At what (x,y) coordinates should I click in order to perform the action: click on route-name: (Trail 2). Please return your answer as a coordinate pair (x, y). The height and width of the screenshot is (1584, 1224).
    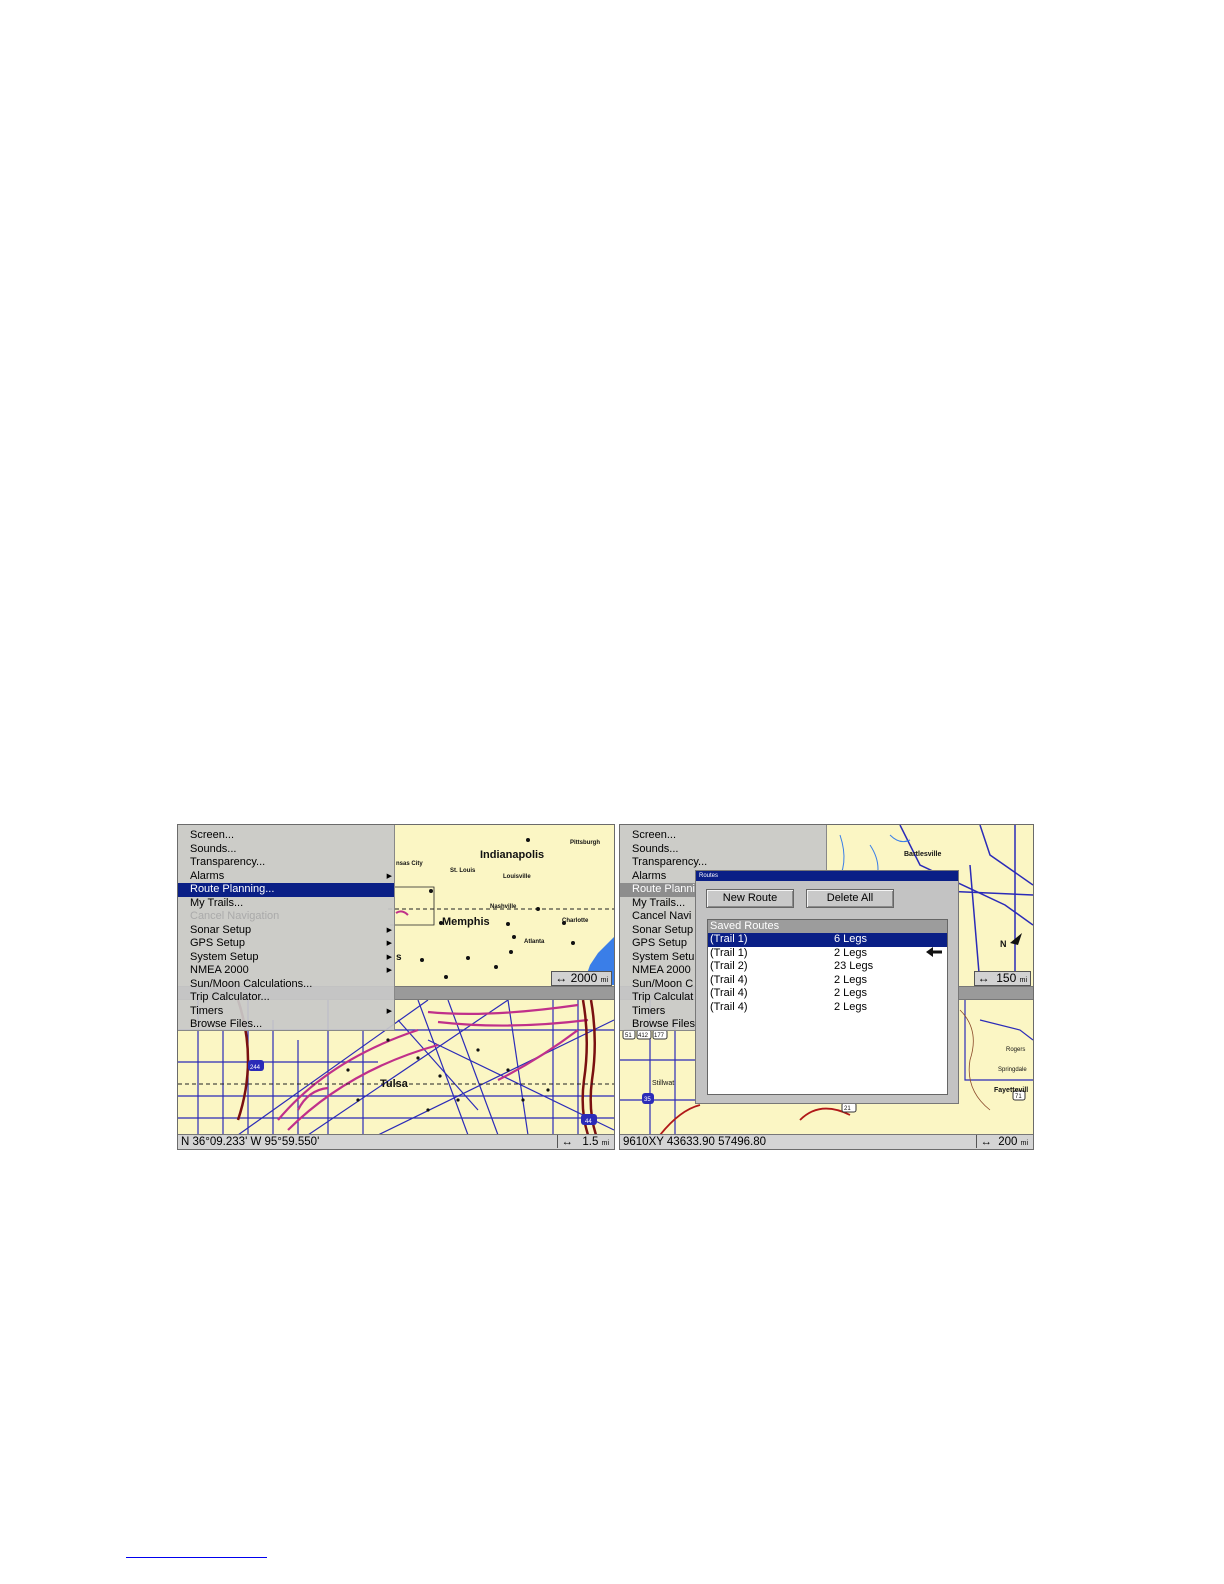
    Looking at the image, I should click on (729, 966).